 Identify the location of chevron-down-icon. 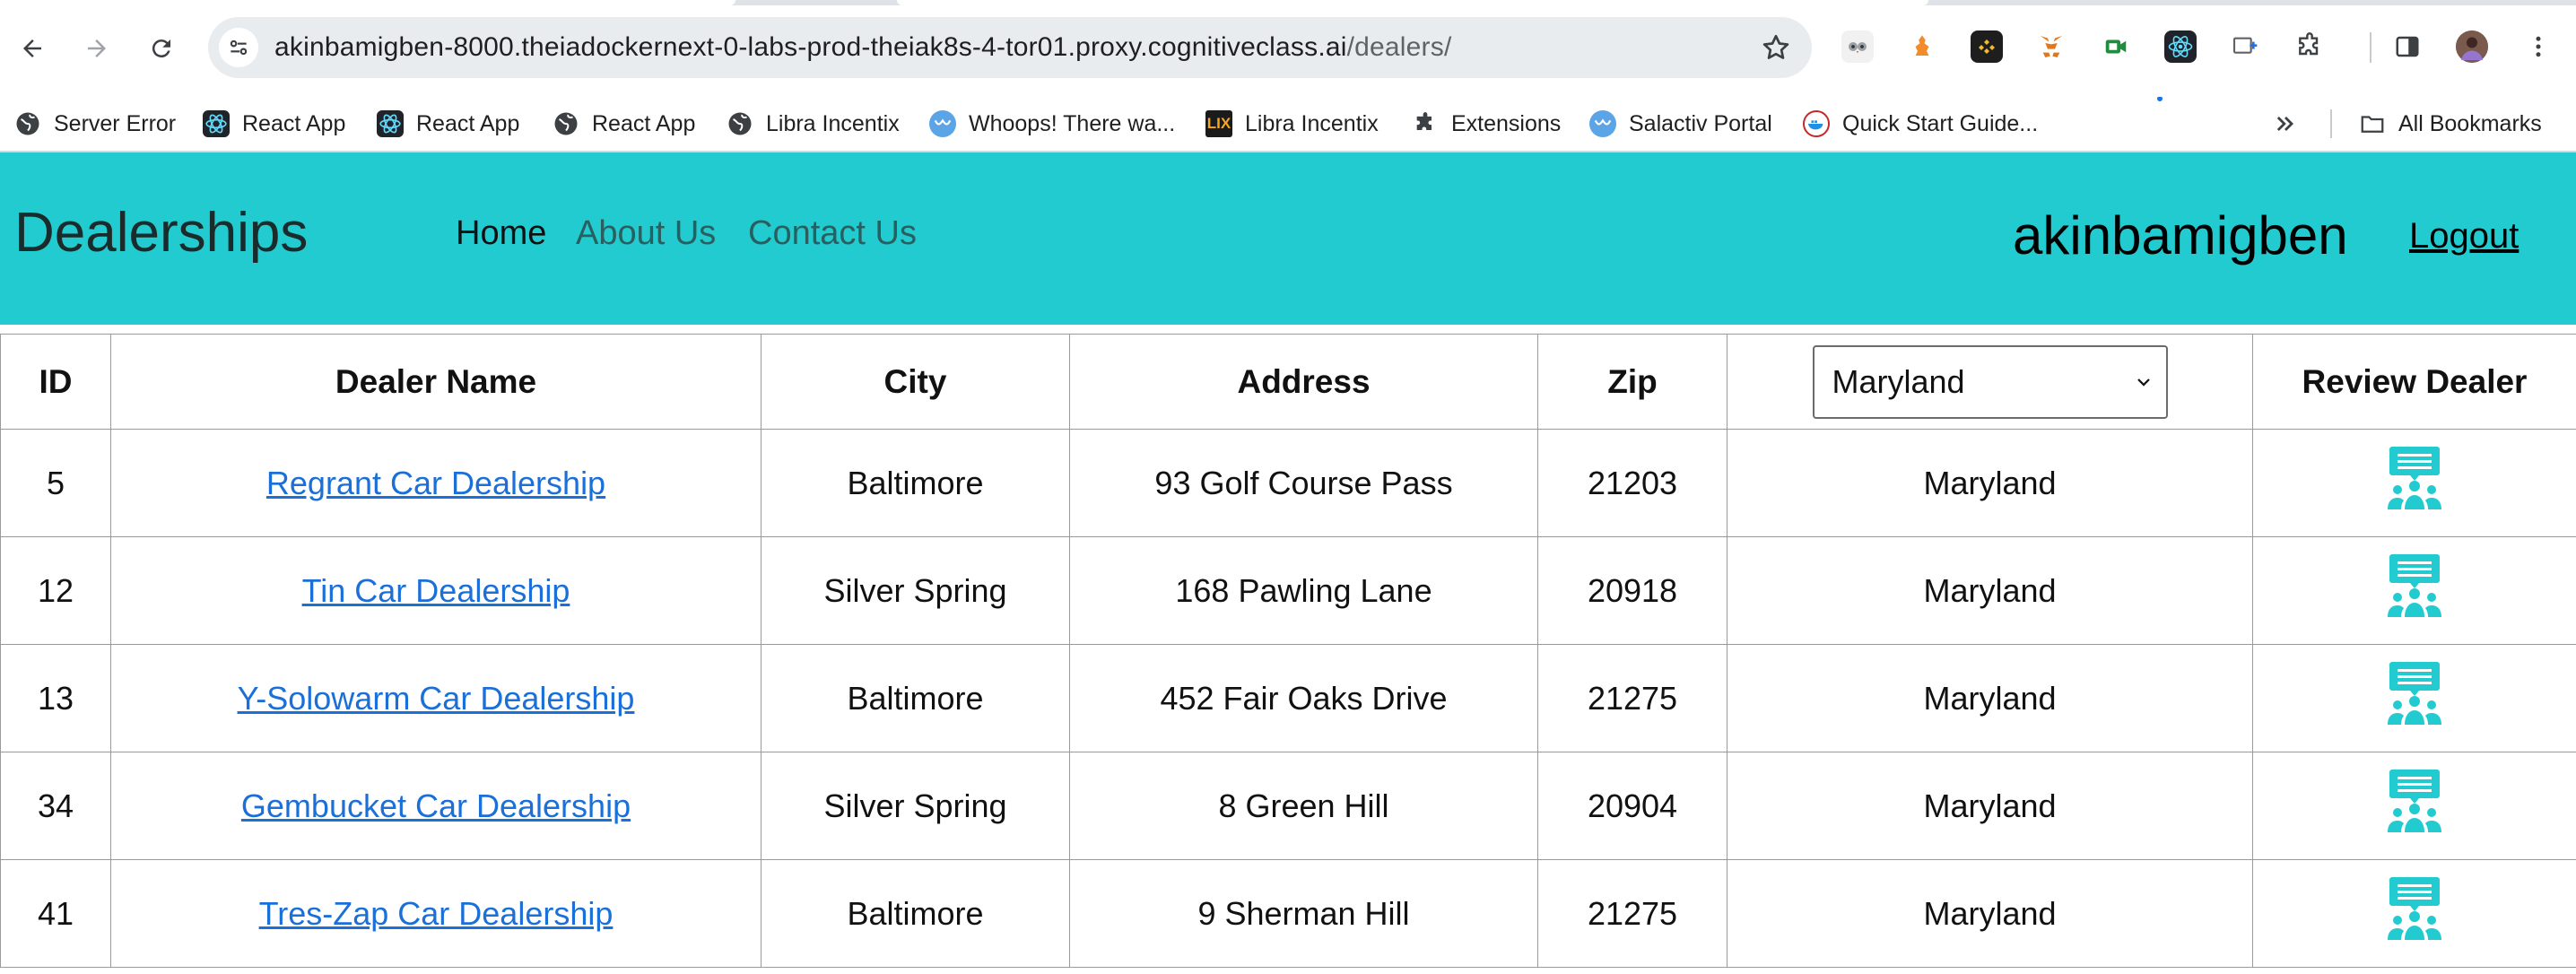
(2143, 382).